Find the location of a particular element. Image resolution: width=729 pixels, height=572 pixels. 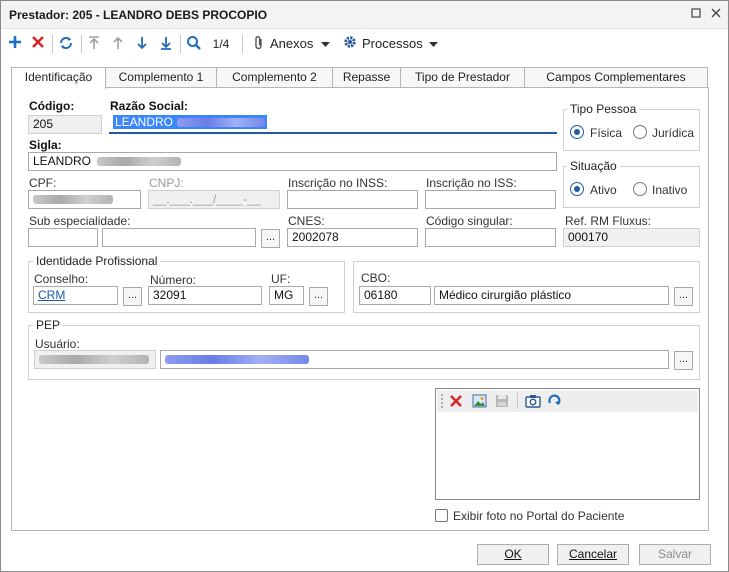

sub-especialidade-code-field is located at coordinates (63, 237).